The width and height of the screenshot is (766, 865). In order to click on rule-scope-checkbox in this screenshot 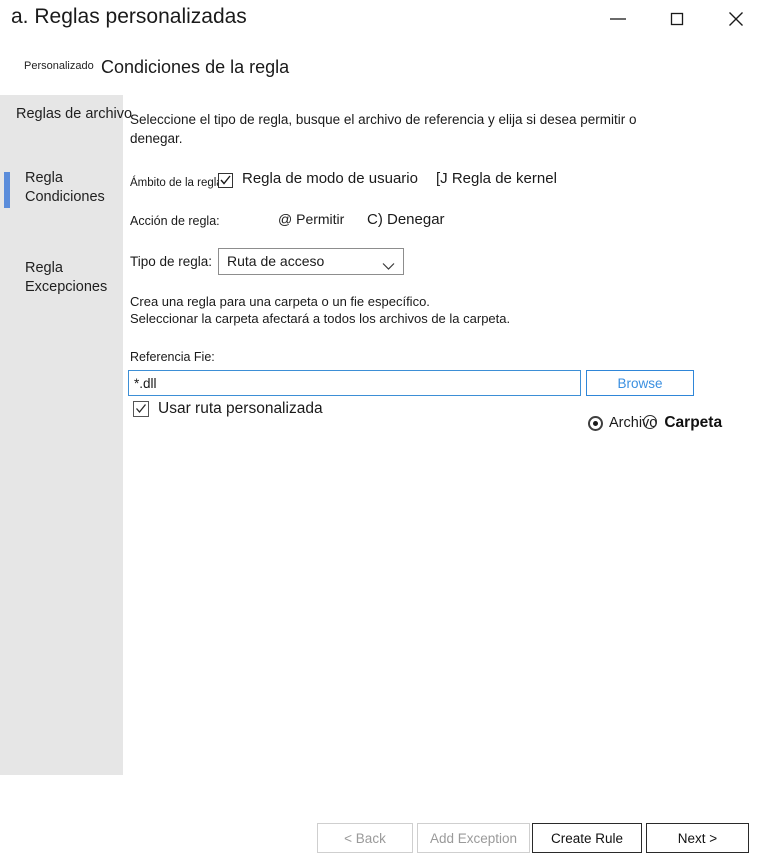, I will do `click(225, 180)`.